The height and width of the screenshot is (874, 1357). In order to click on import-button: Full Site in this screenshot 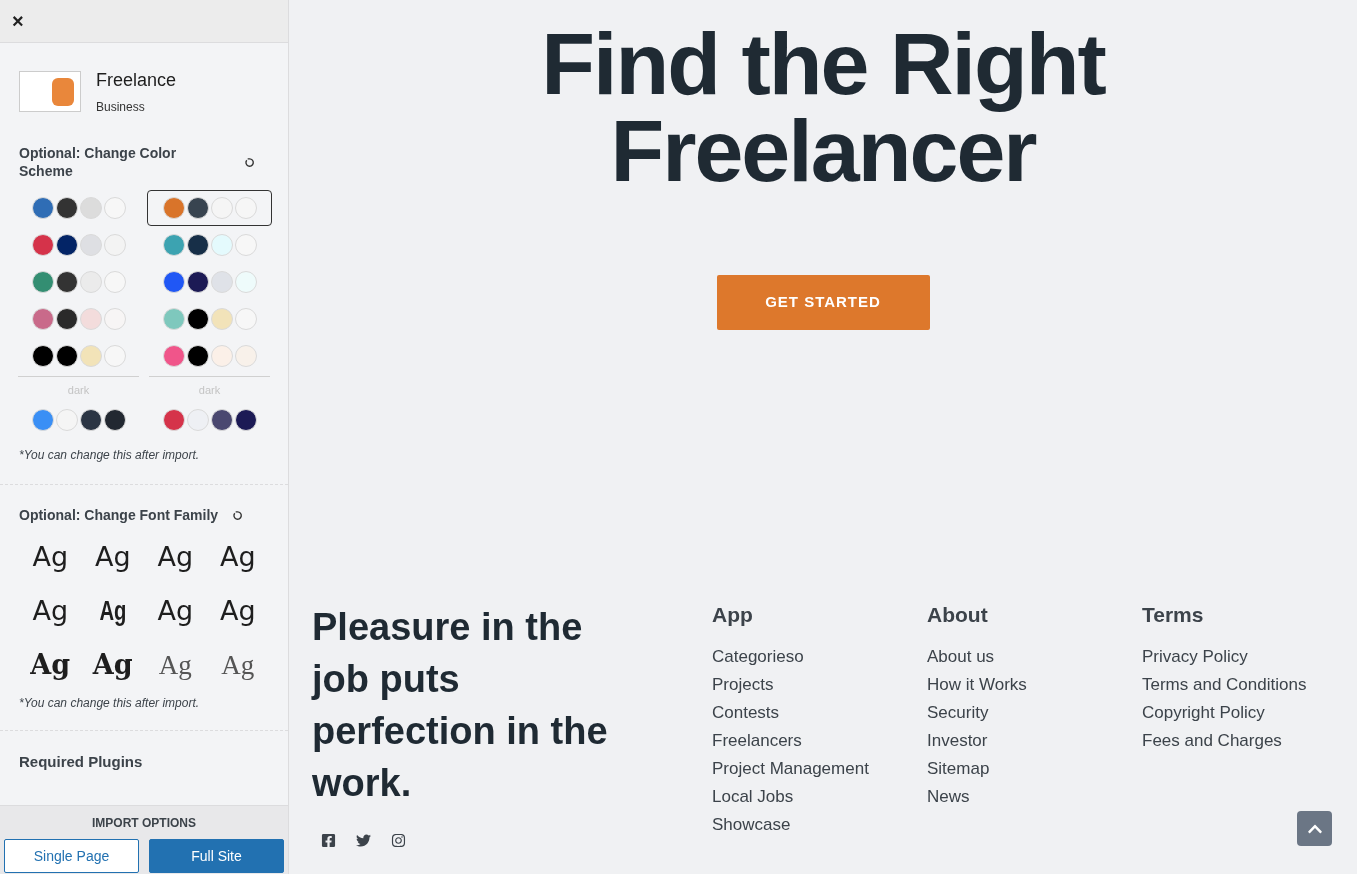, I will do `click(216, 856)`.